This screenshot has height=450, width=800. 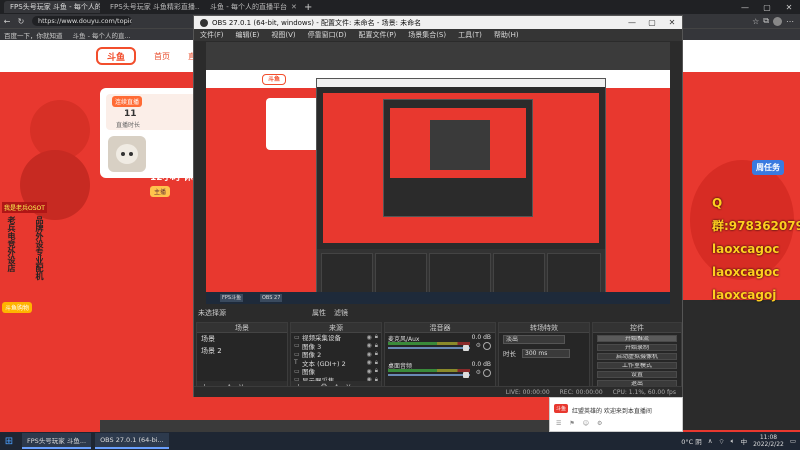 What do you see at coordinates (616, 414) in the screenshot?
I see `chat-notification: 斗鱼 红盟英雄的 欢迎来到本直播间 ☰ ⚑ ☺ ⚙` at bounding box center [616, 414].